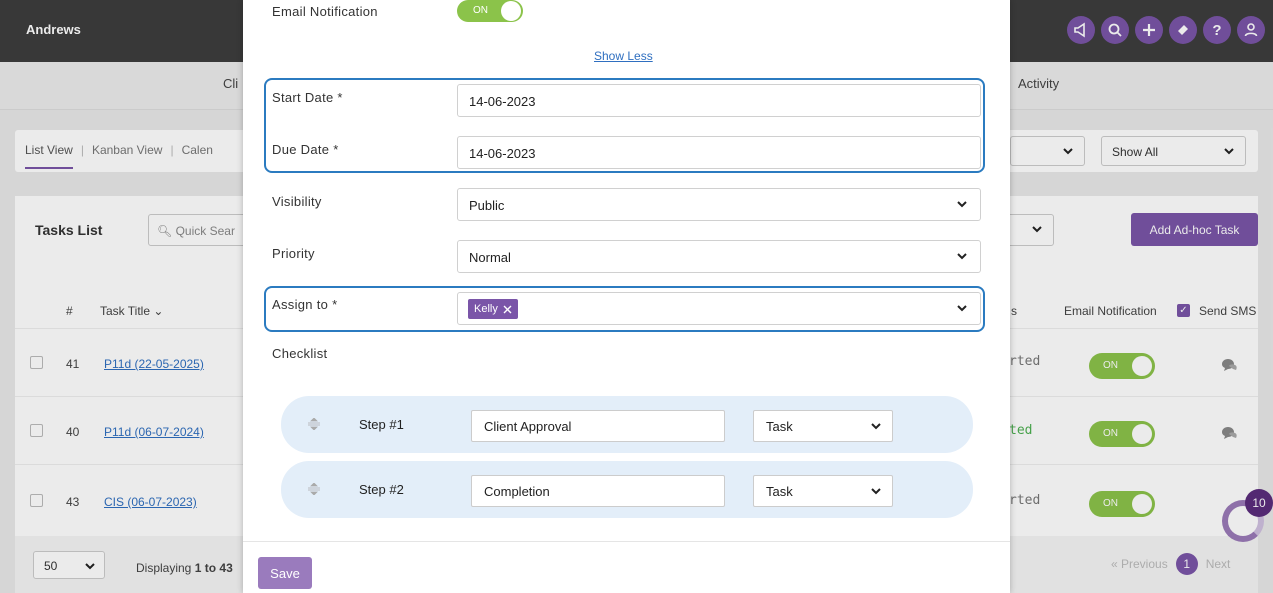  What do you see at coordinates (598, 426) in the screenshot?
I see `step-name-input: Client Approval` at bounding box center [598, 426].